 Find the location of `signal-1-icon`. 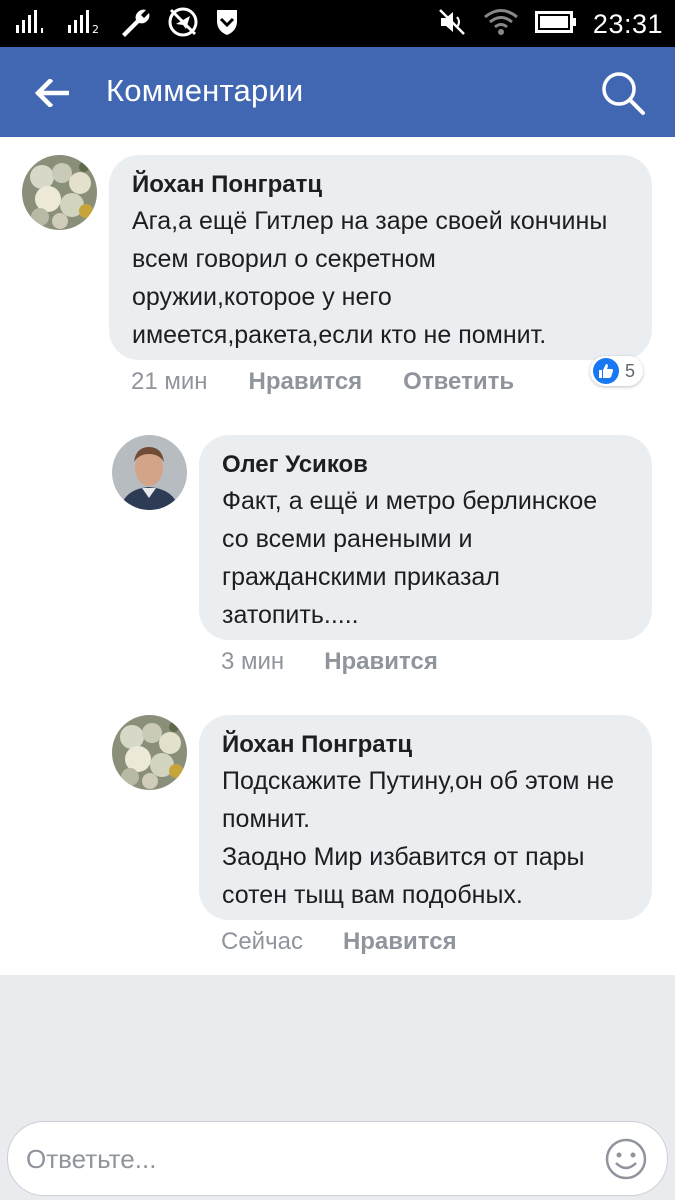

signal-1-icon is located at coordinates (33, 24).